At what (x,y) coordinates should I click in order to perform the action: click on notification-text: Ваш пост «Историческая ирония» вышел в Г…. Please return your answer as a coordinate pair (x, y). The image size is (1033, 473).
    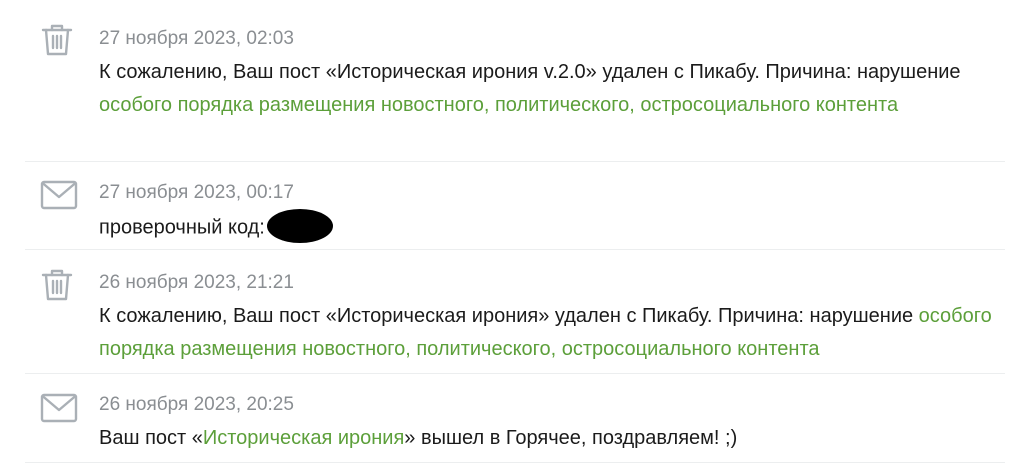
    Looking at the image, I should click on (549, 438).